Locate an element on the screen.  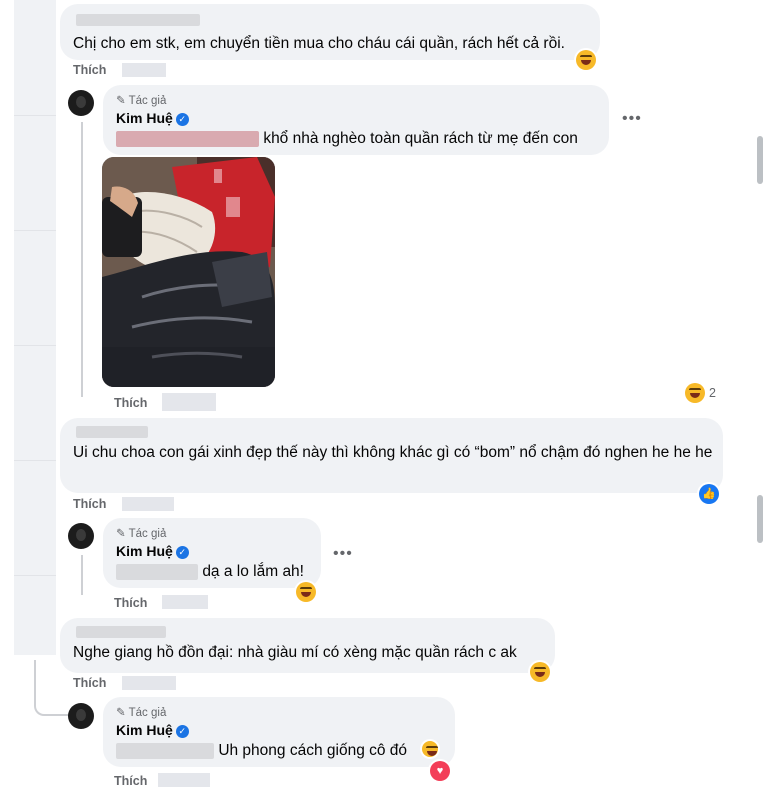
comment-text: dạ a lo lắm ah! is located at coordinates (253, 571).